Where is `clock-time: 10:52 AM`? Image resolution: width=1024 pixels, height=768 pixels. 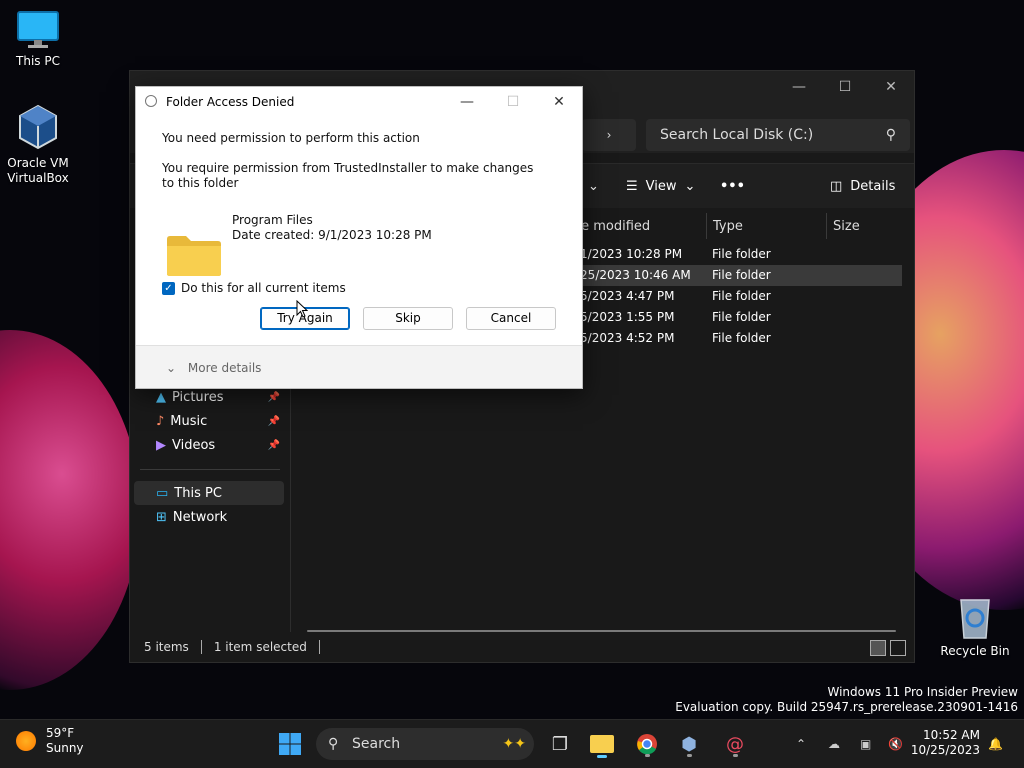
clock-time: 10:52 AM is located at coordinates (951, 735).